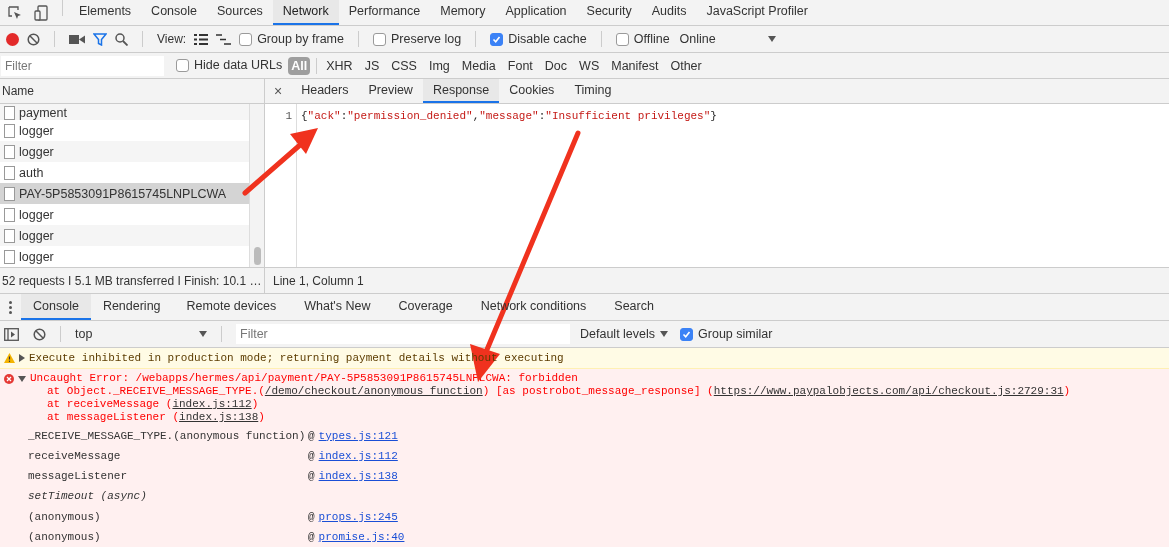  I want to click on drawer-tab: Console, so click(56, 307).